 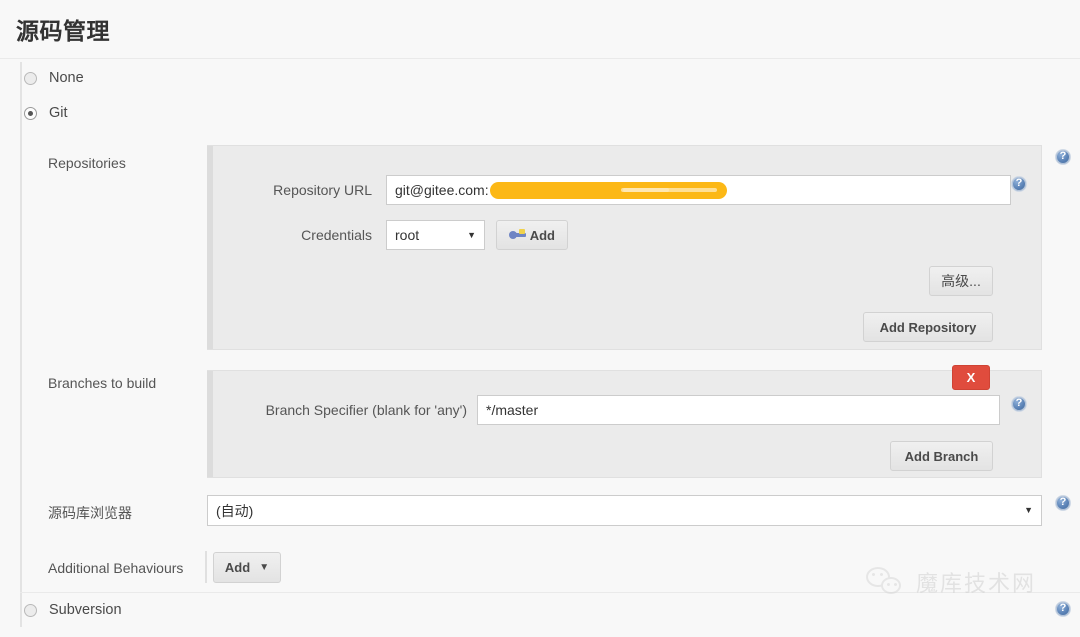 What do you see at coordinates (738, 410) in the screenshot?
I see `branch-specifier-input: */master` at bounding box center [738, 410].